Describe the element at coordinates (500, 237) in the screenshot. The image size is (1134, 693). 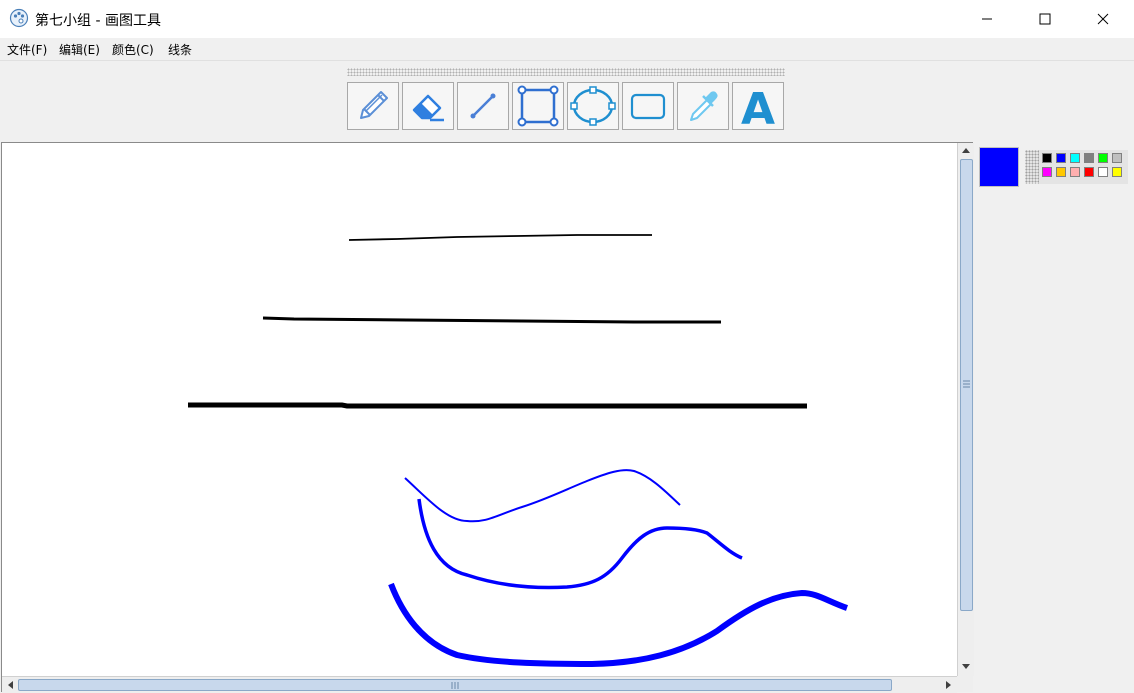
I see `black-stroke-thin` at that location.